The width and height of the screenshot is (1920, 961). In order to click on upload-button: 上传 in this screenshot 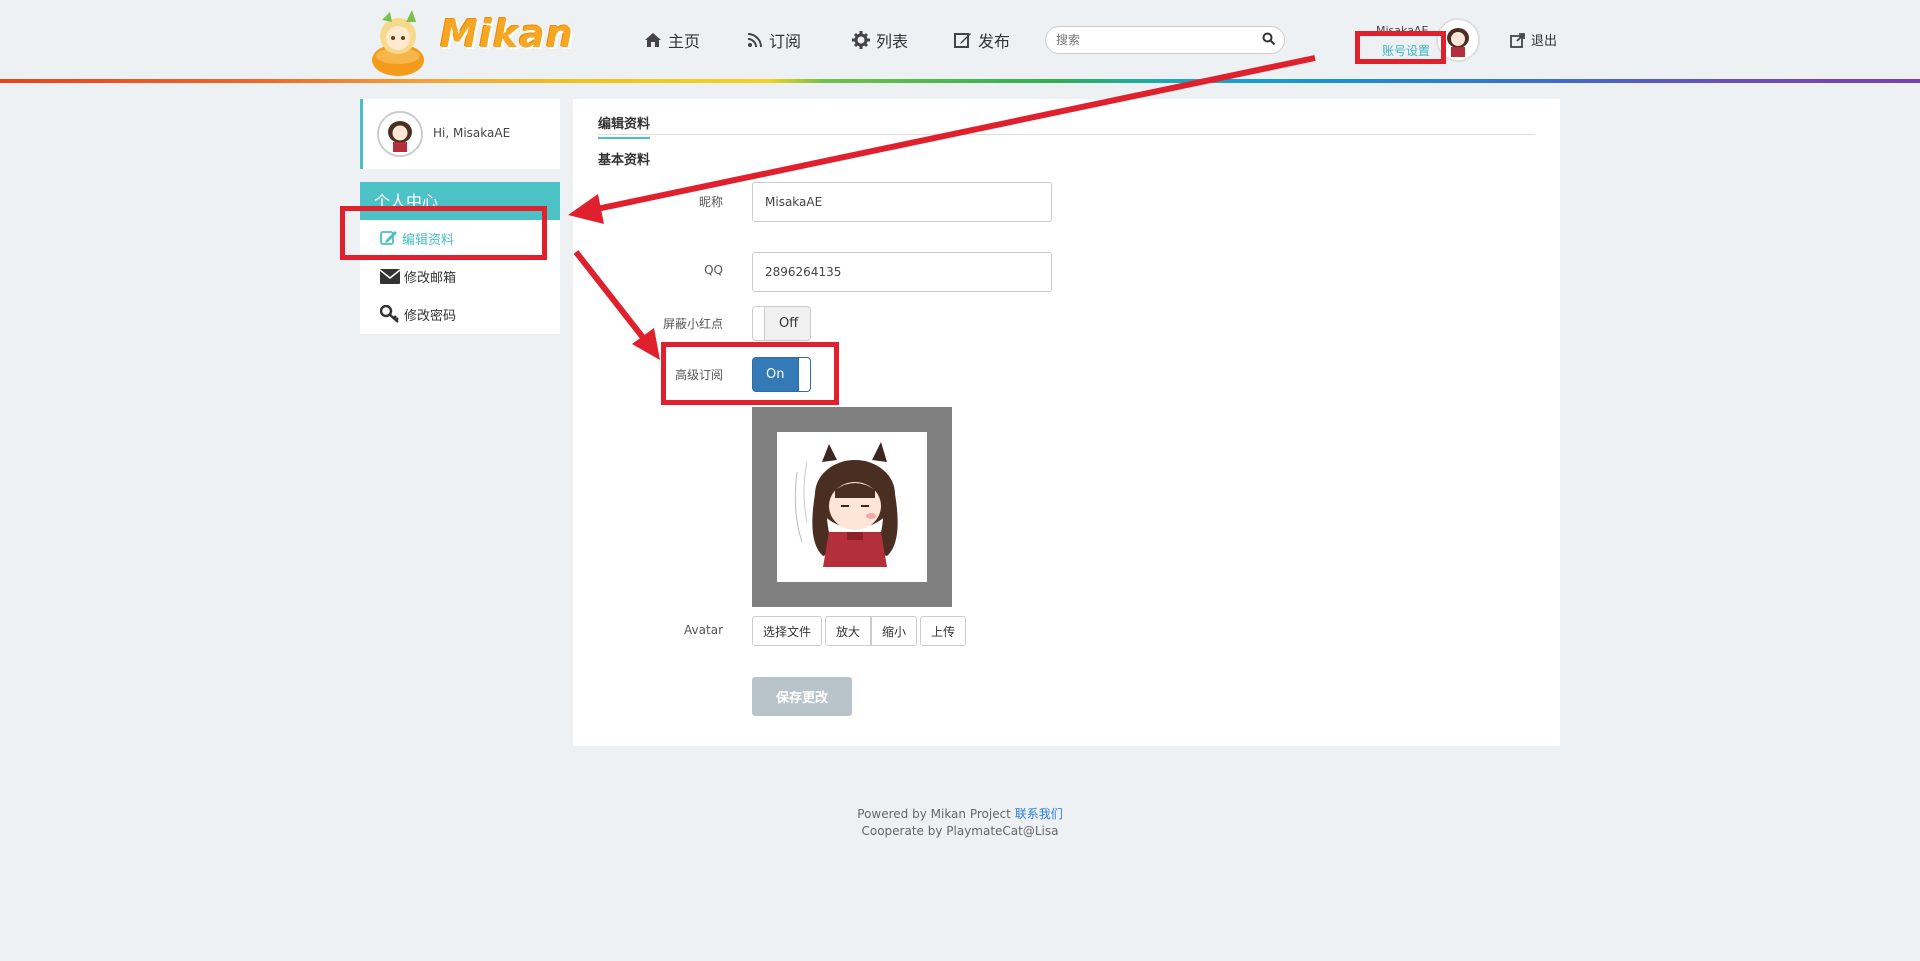, I will do `click(943, 631)`.